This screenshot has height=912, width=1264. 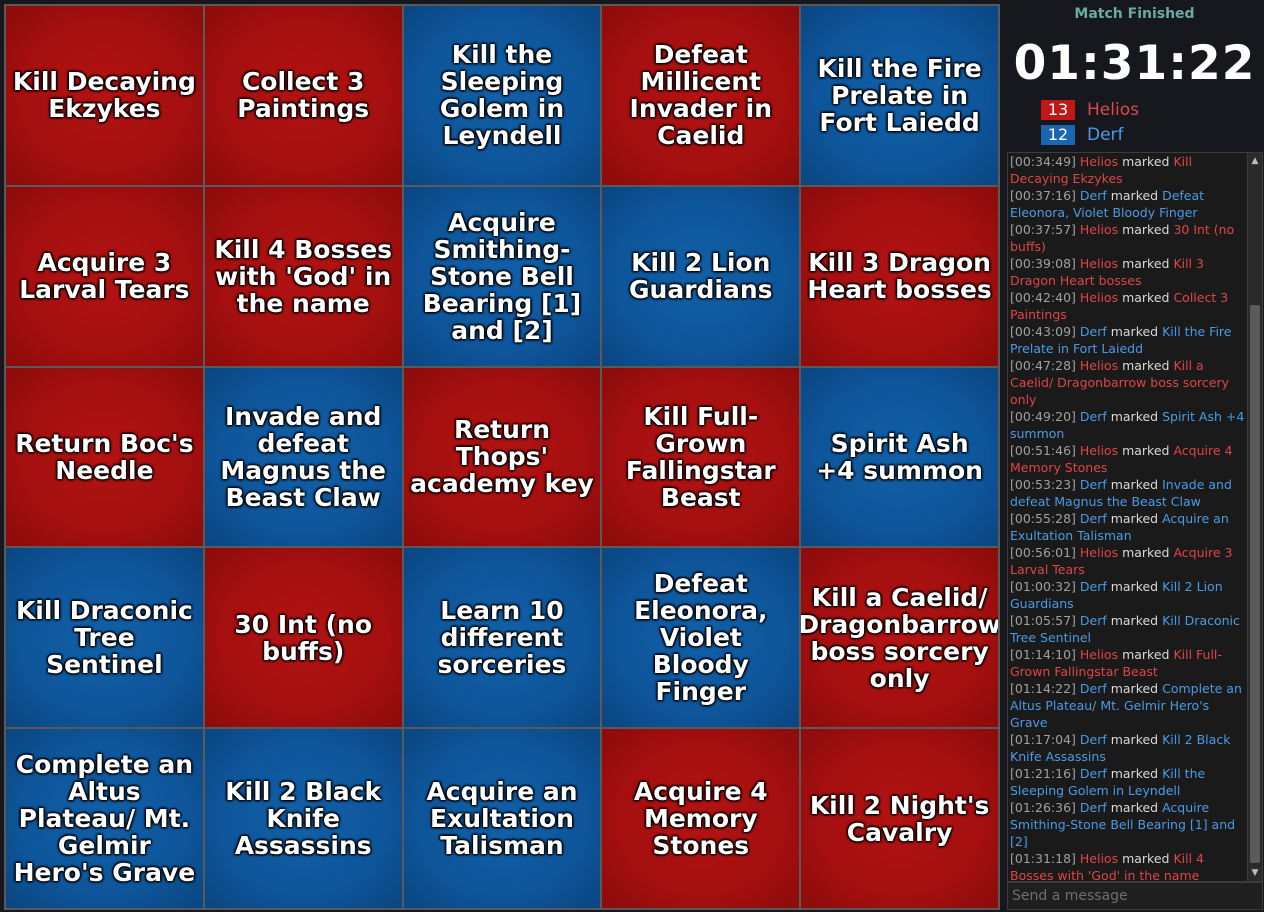 What do you see at coordinates (1043, 263) in the screenshot?
I see `log-time: [00:39:08]` at bounding box center [1043, 263].